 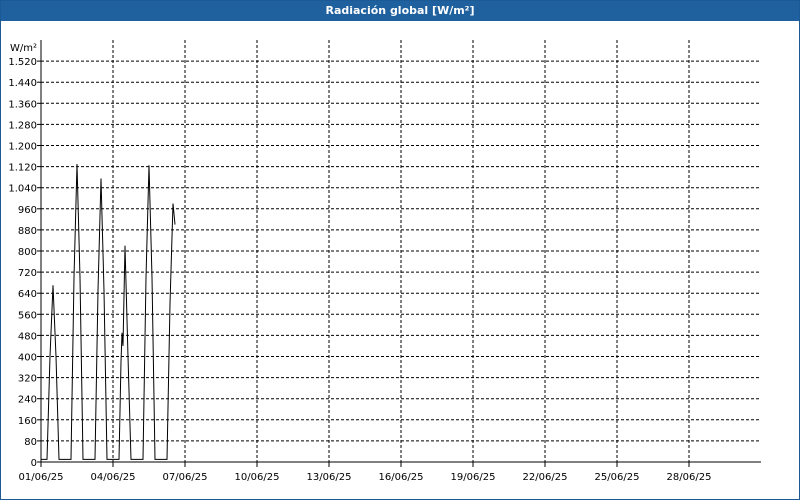 I want to click on x-tick-label: 04/06/25, so click(x=113, y=477).